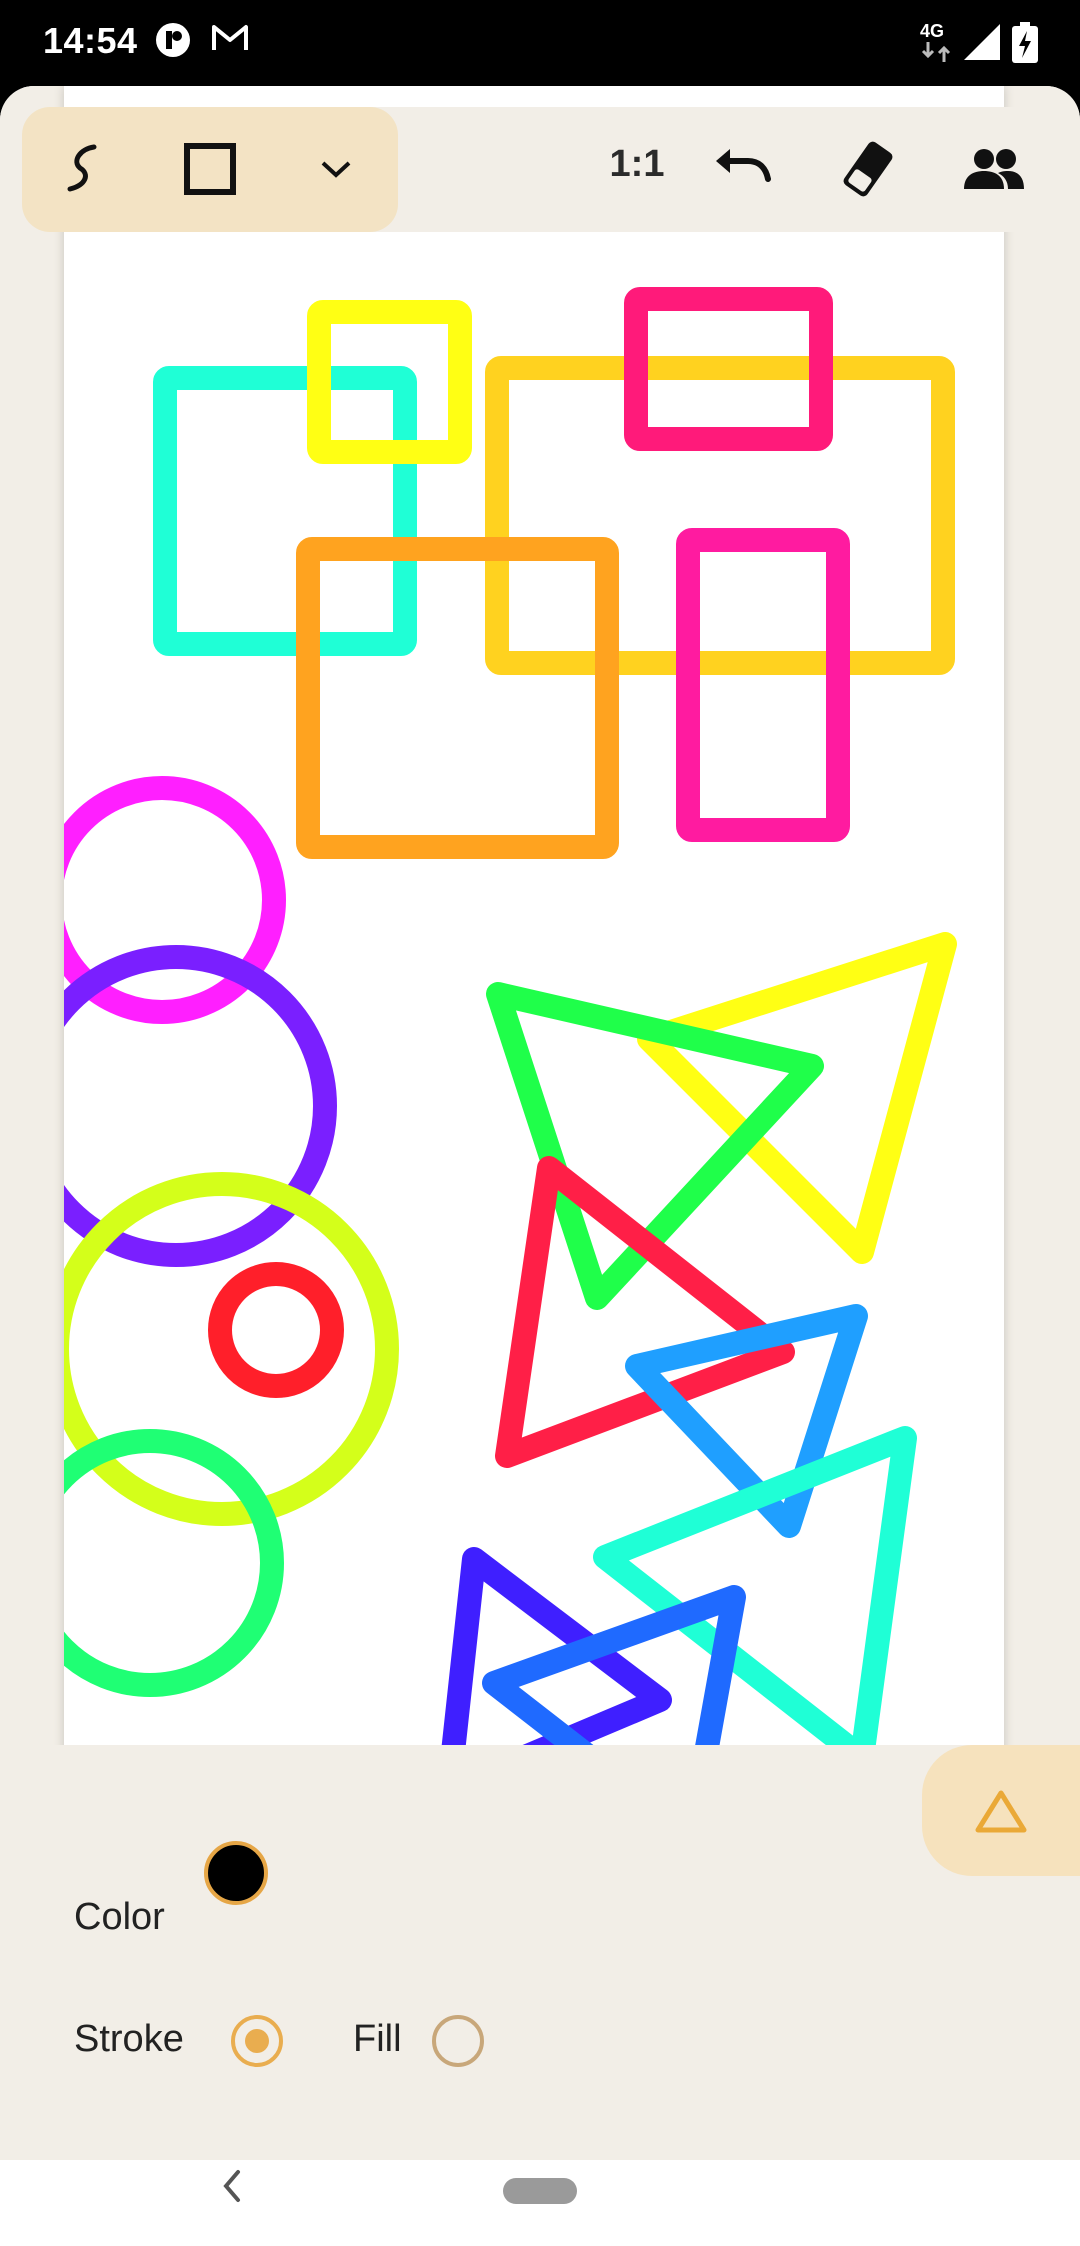 The width and height of the screenshot is (1080, 2246). I want to click on stroke-radio, so click(257, 2041).